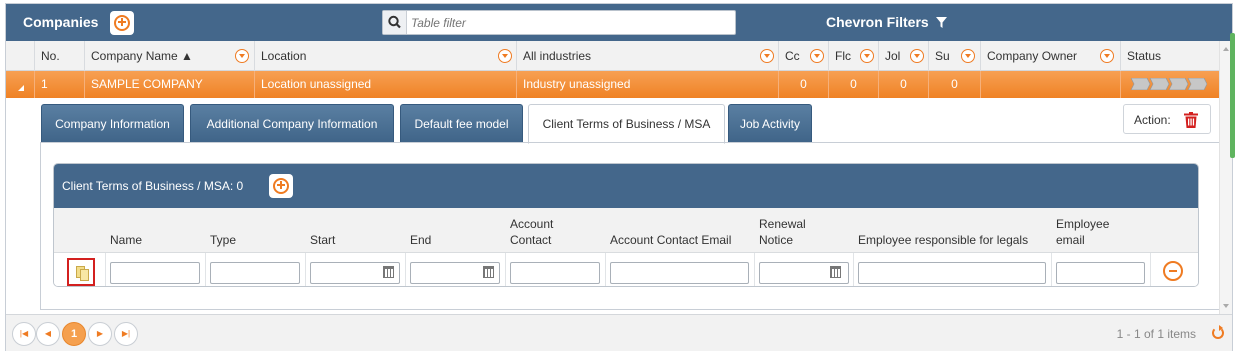  Describe the element at coordinates (292, 123) in the screenshot. I see `tab-additional-company-information: Additional Company Information` at that location.